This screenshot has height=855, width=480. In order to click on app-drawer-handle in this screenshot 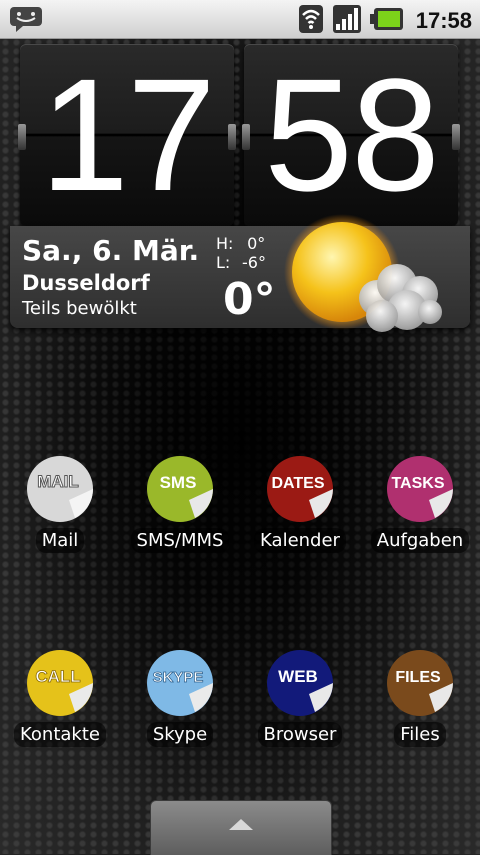, I will do `click(241, 827)`.